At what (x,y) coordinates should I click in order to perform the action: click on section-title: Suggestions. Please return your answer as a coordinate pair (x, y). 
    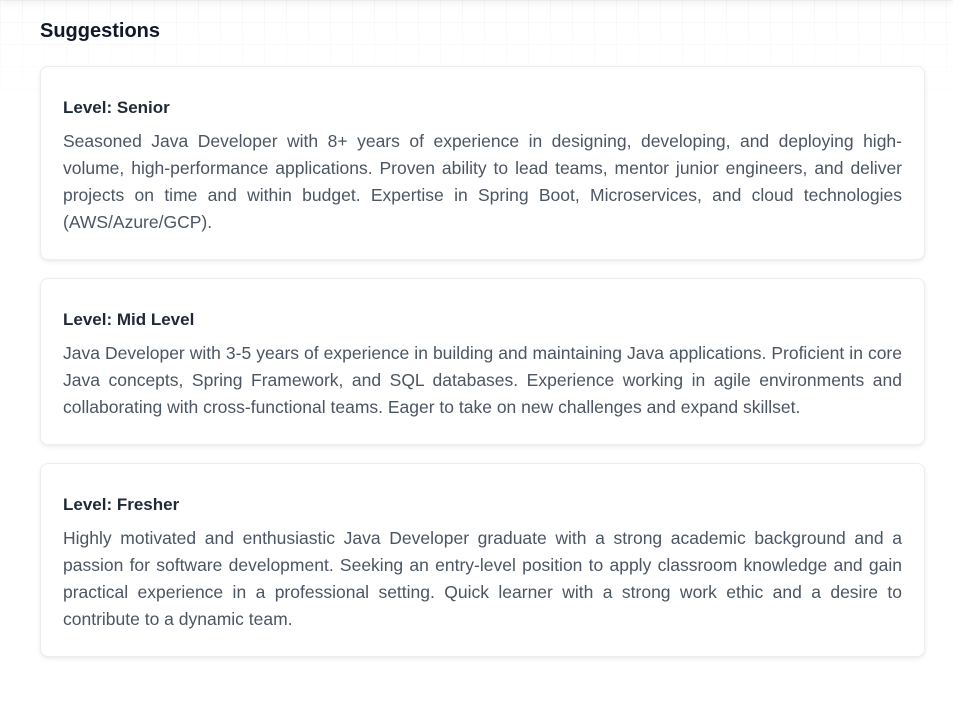
    Looking at the image, I should click on (100, 31).